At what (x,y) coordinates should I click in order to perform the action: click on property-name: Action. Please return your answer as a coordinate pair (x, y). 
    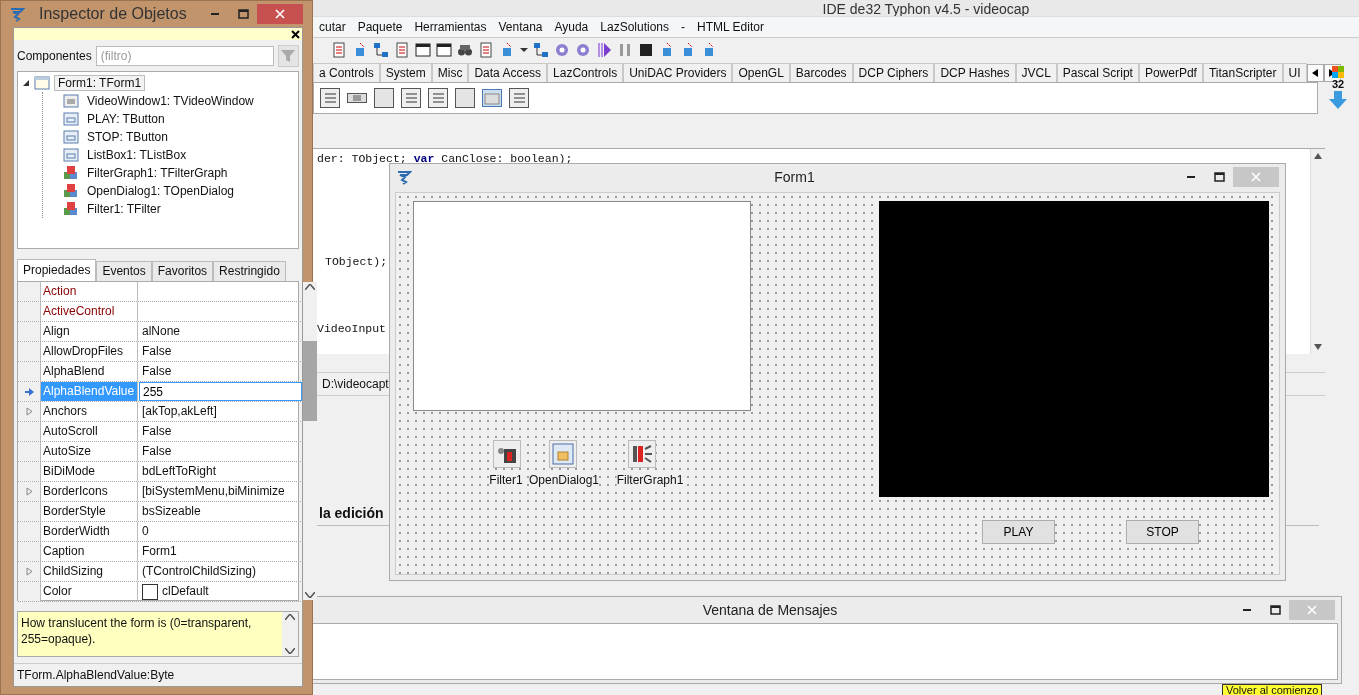
    Looking at the image, I should click on (89, 291).